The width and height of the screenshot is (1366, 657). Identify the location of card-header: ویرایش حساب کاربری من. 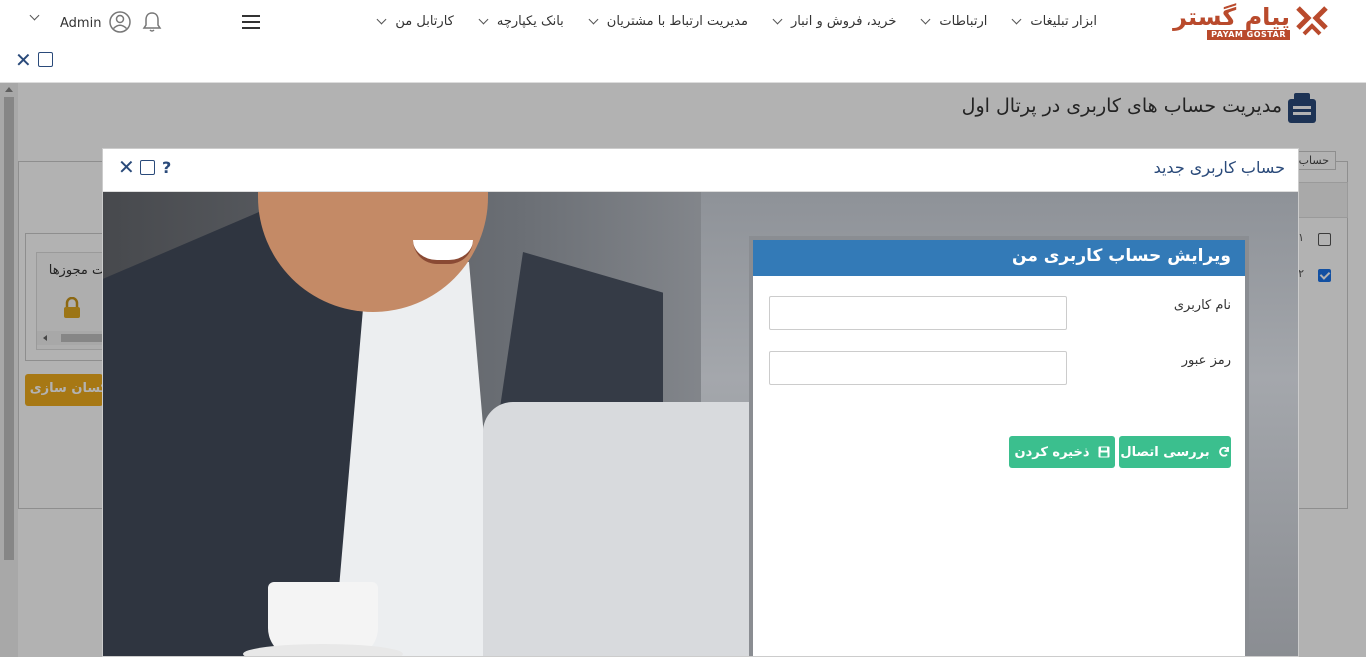
(999, 258).